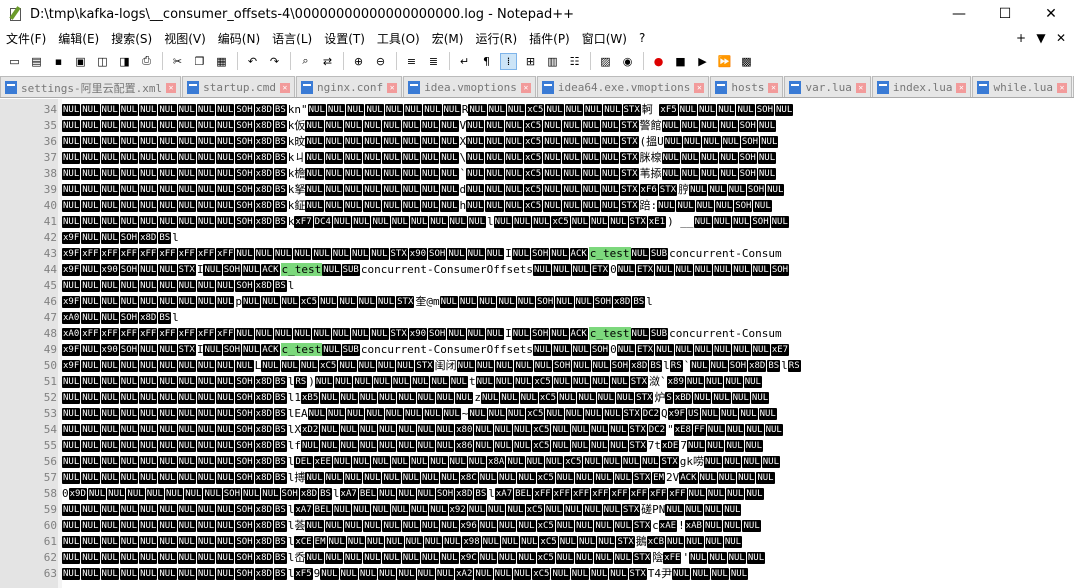 The height and width of the screenshot is (588, 1074). Describe the element at coordinates (604, 38) in the screenshot. I see `menu-item-11: 窗口(W)` at that location.